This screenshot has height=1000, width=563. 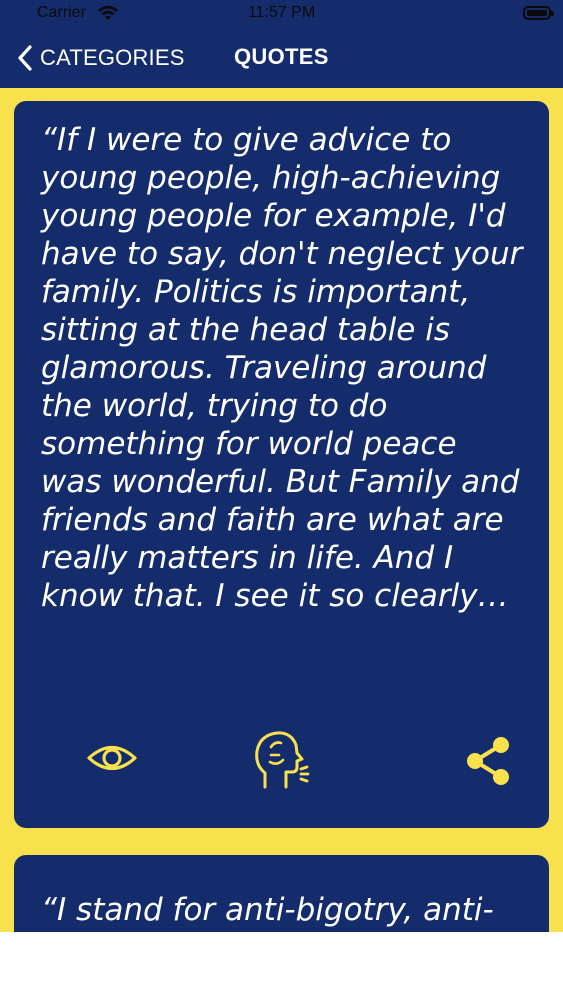 I want to click on share-icon, so click(x=488, y=761).